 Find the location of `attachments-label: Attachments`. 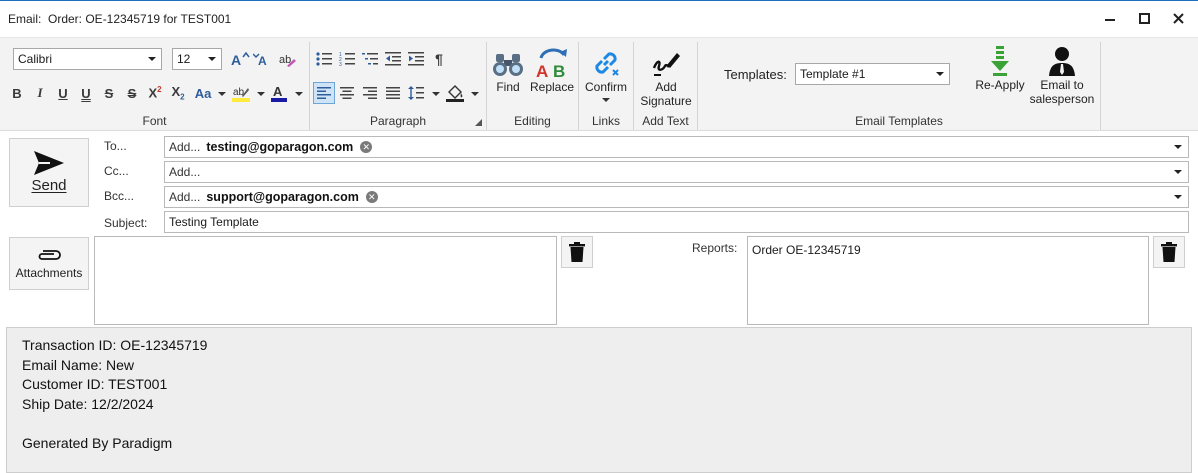

attachments-label: Attachments is located at coordinates (49, 272).